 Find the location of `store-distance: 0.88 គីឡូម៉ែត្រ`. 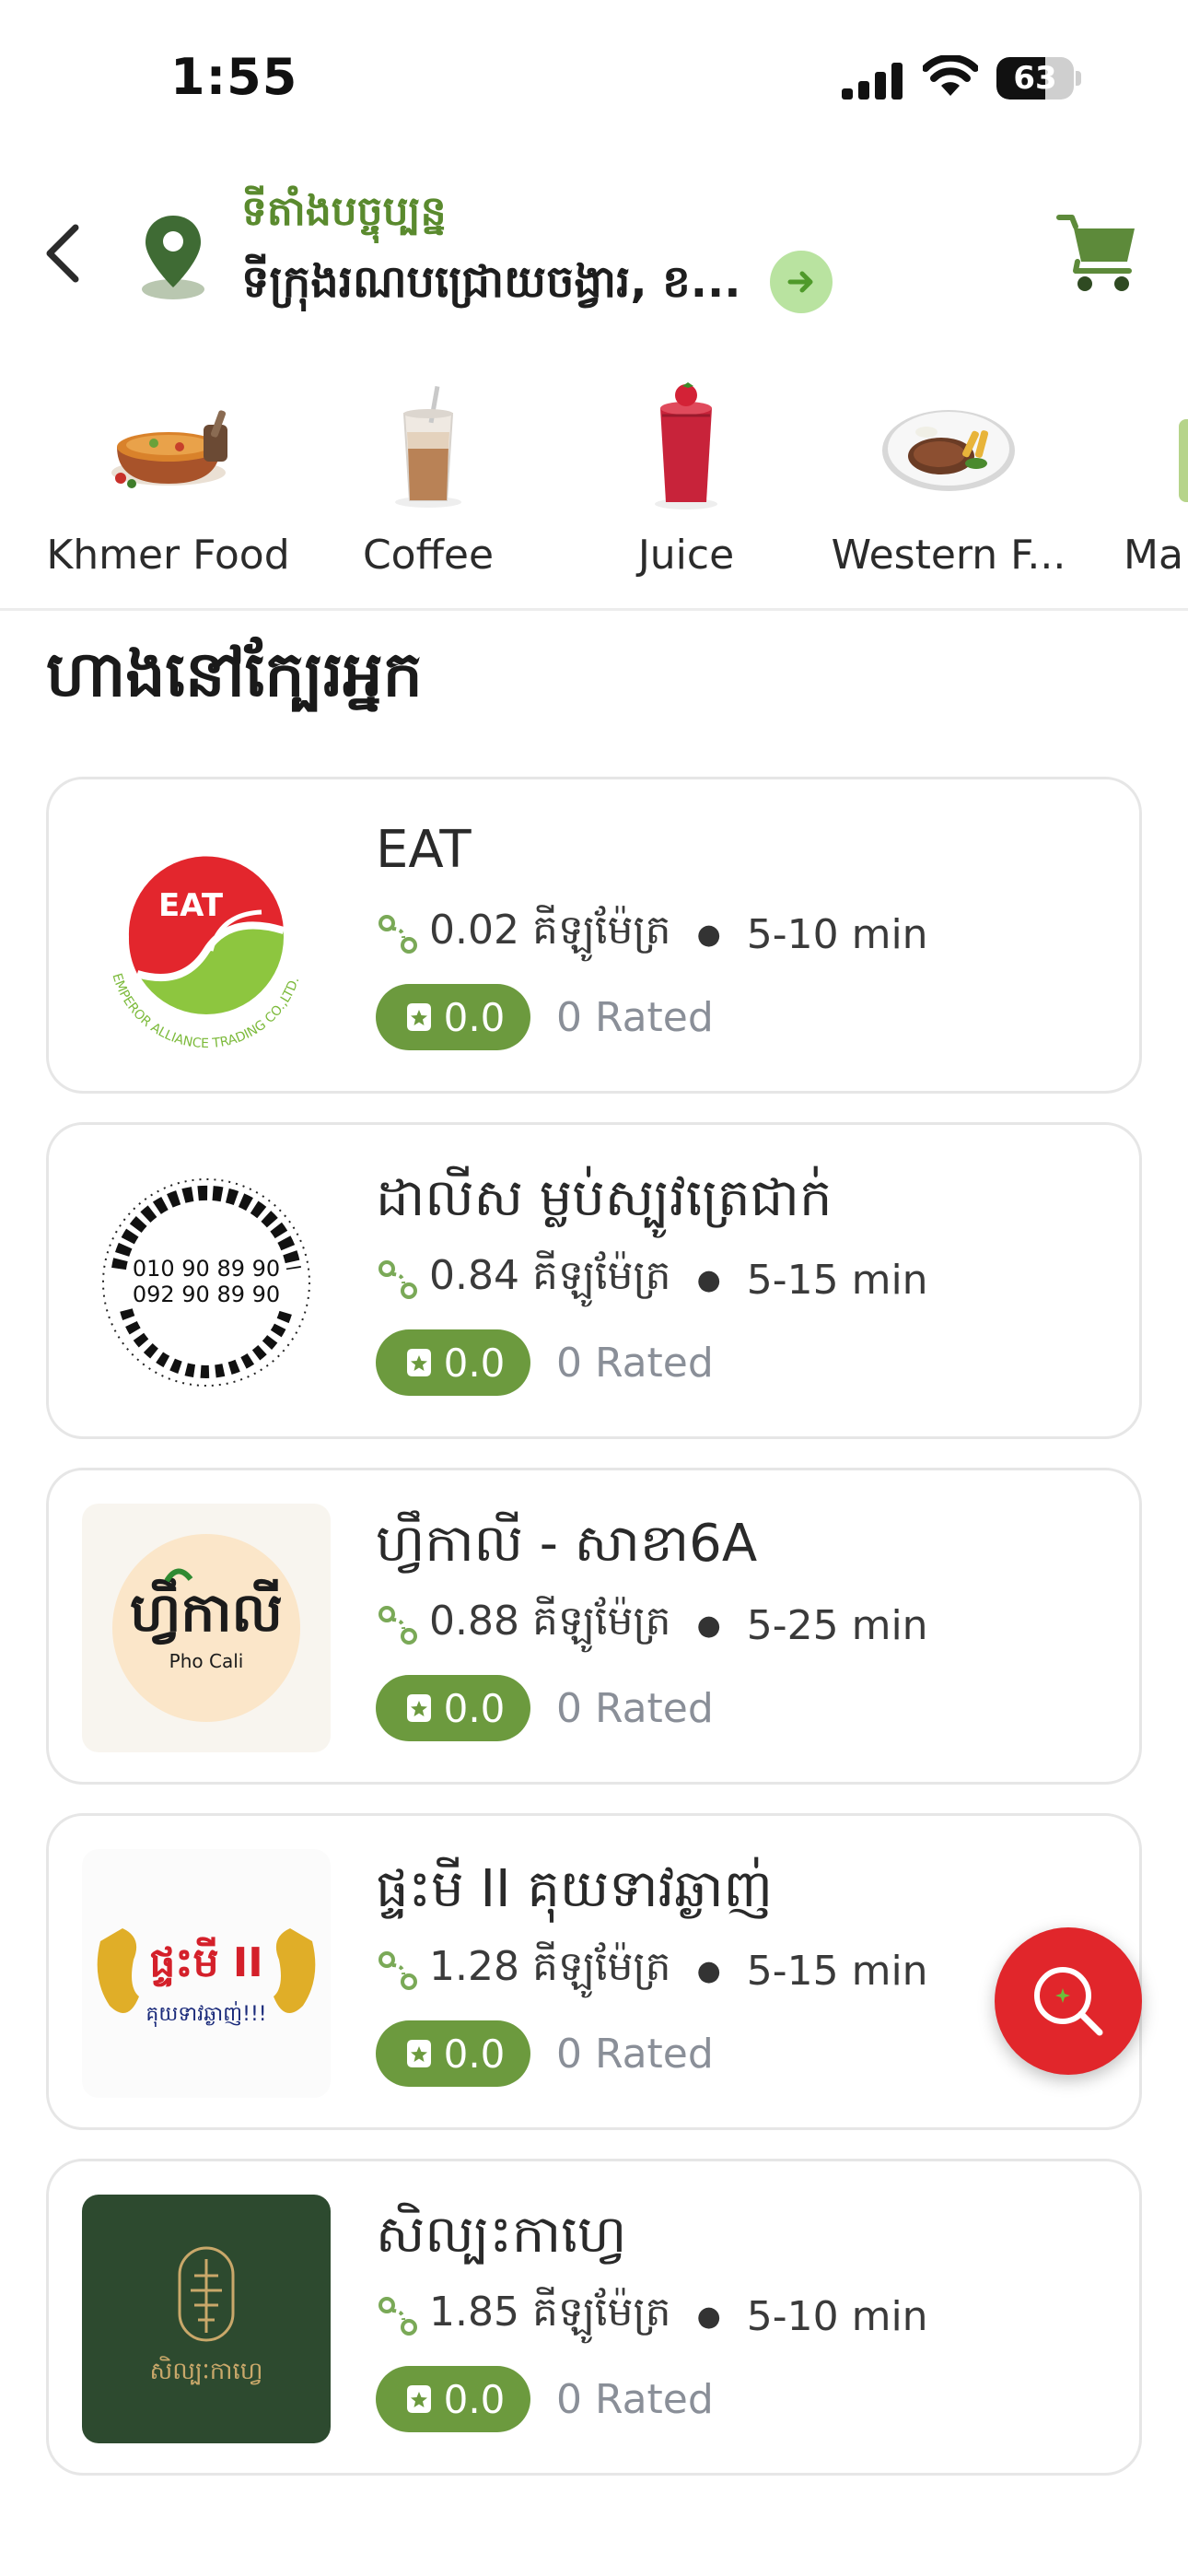

store-distance: 0.88 គីឡូម៉ែត្រ is located at coordinates (550, 1621).